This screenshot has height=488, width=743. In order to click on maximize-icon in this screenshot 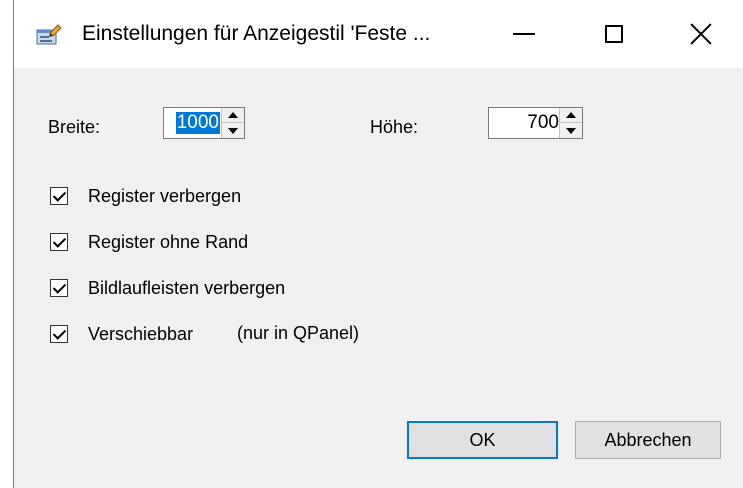, I will do `click(614, 34)`.